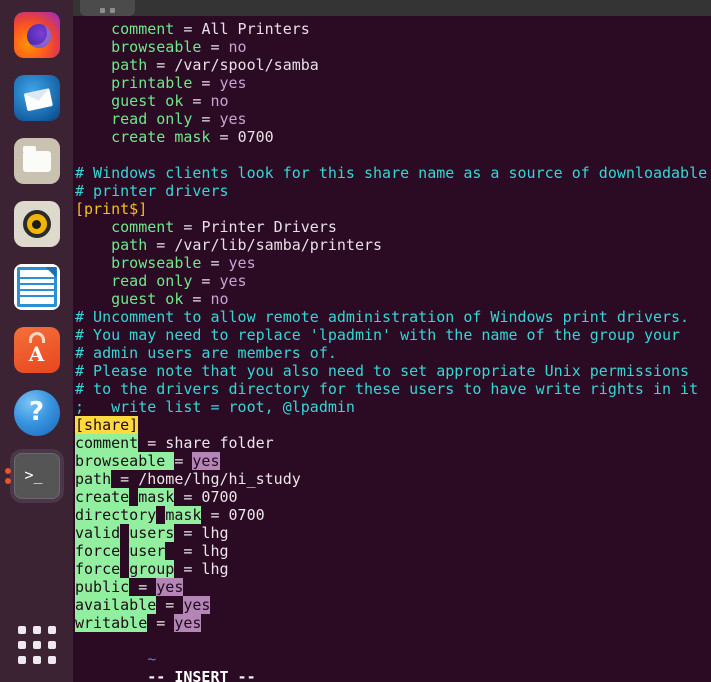 The image size is (711, 682). What do you see at coordinates (179, 83) in the screenshot?
I see `code-line: printable = yes` at bounding box center [179, 83].